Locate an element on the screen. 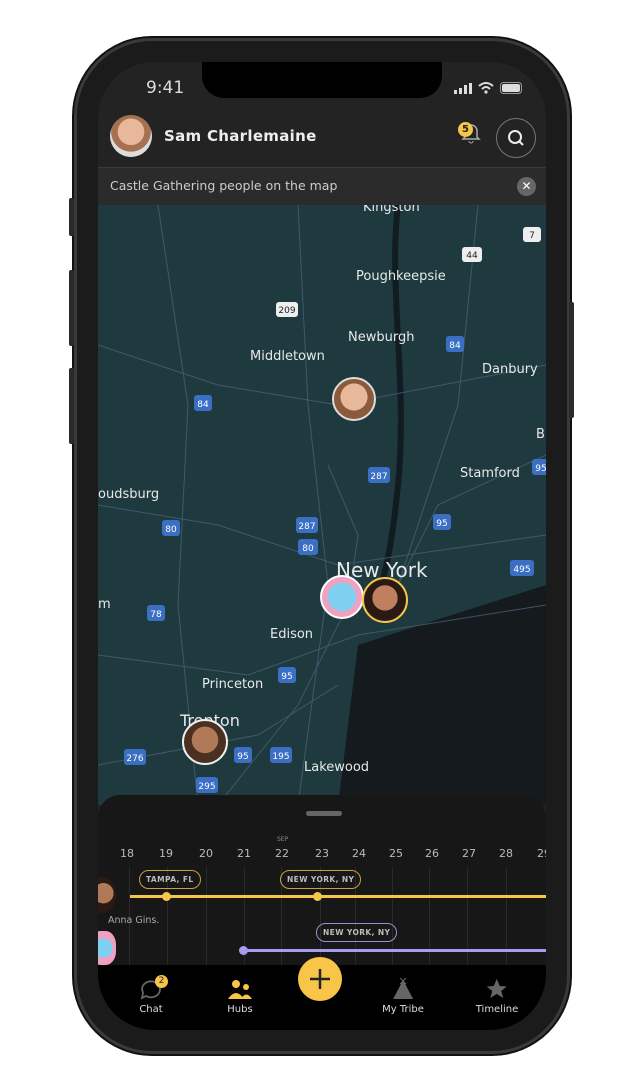 The height and width of the screenshot is (1090, 644). app-header: Sam Charlemaine 5 is located at coordinates (322, 136).